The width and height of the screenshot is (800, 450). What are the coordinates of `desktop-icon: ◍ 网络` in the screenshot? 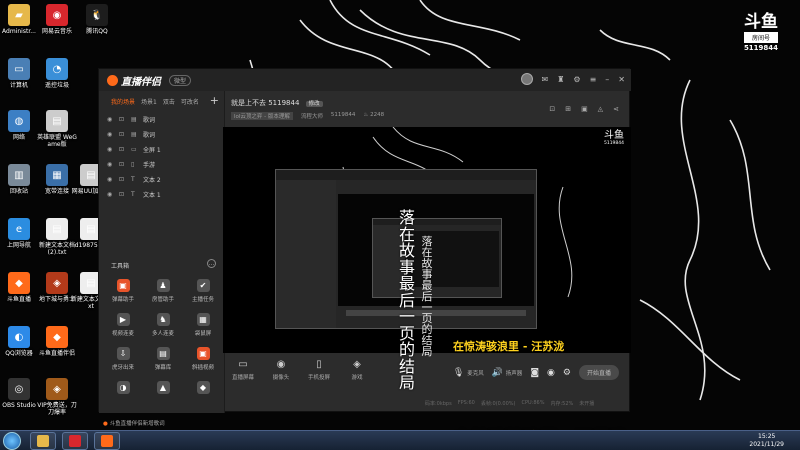 It's located at (20, 125).